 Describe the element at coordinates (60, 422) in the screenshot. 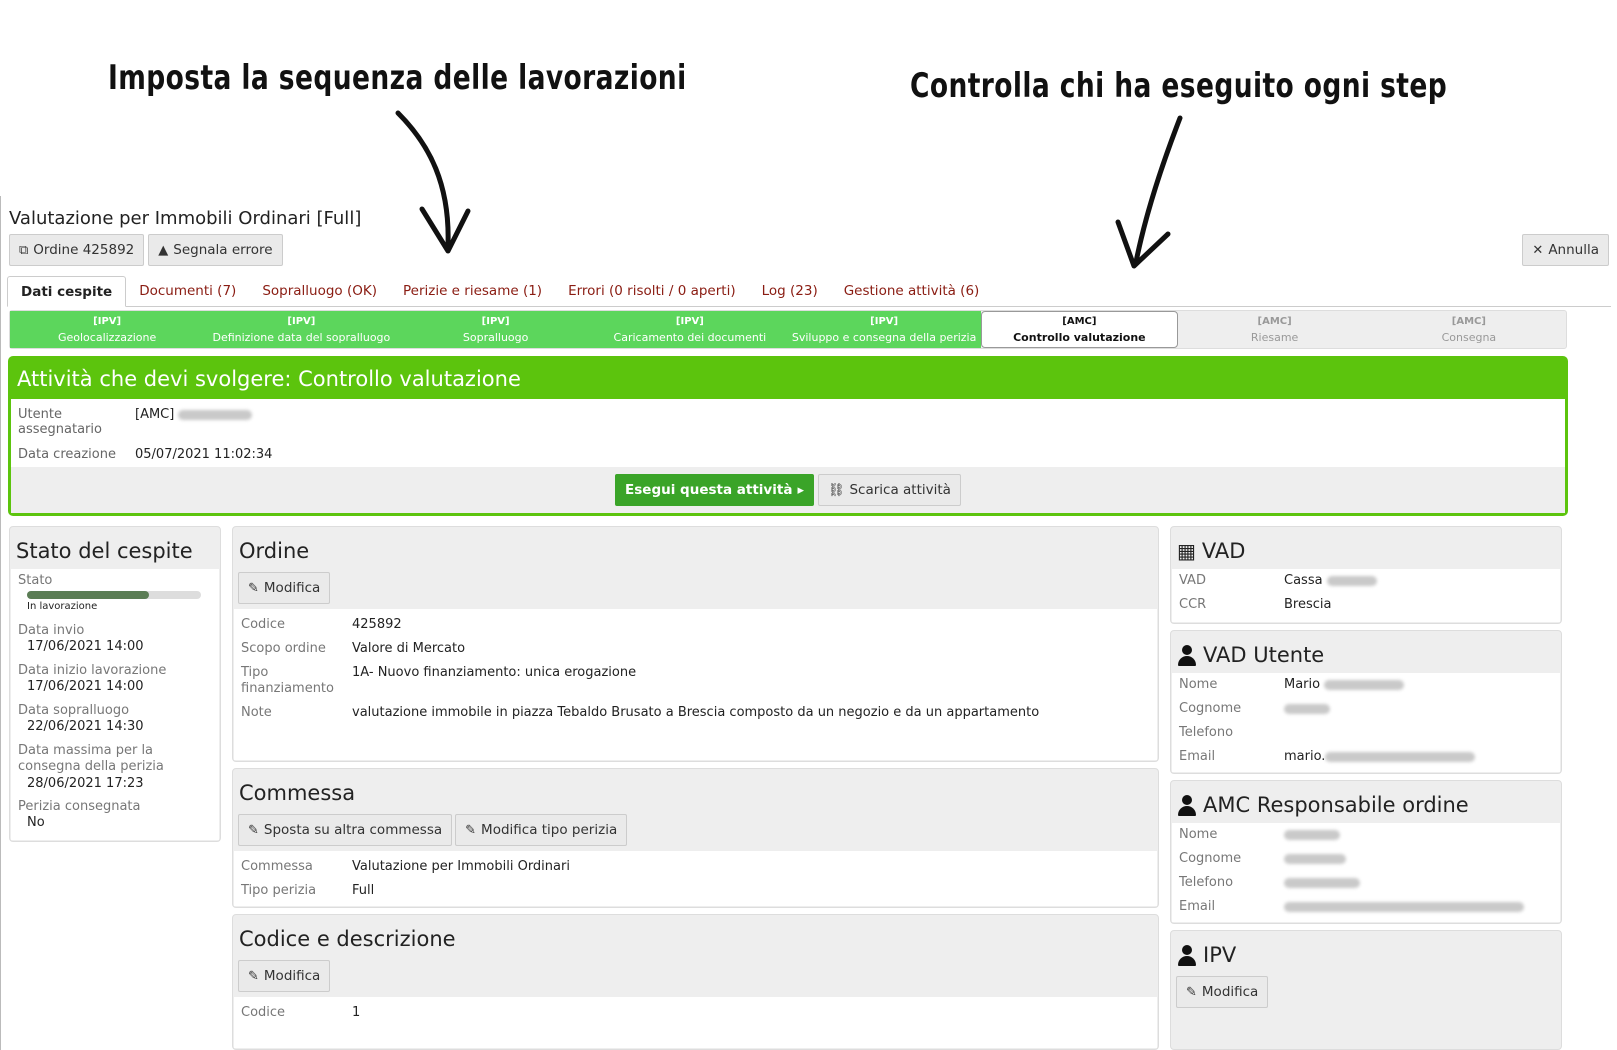

I see `assignee-label: Utente assegnatario` at that location.